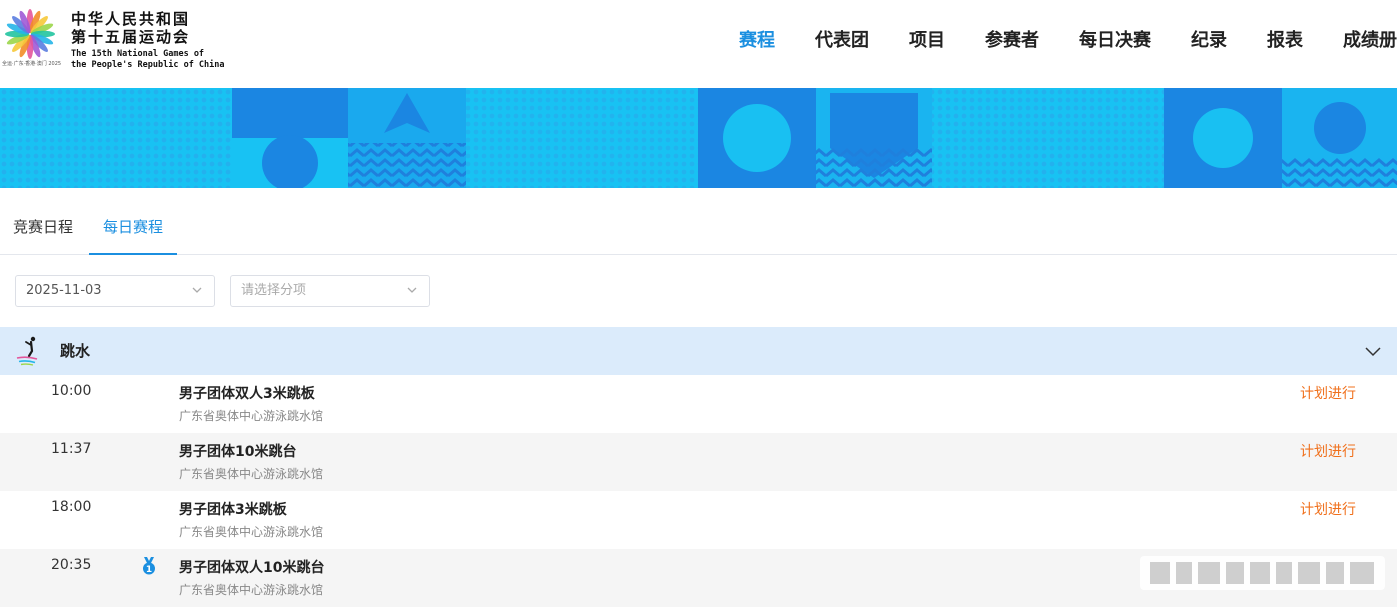 The image size is (1397, 607). Describe the element at coordinates (1285, 41) in the screenshot. I see `nav-item-reports: 报表` at that location.